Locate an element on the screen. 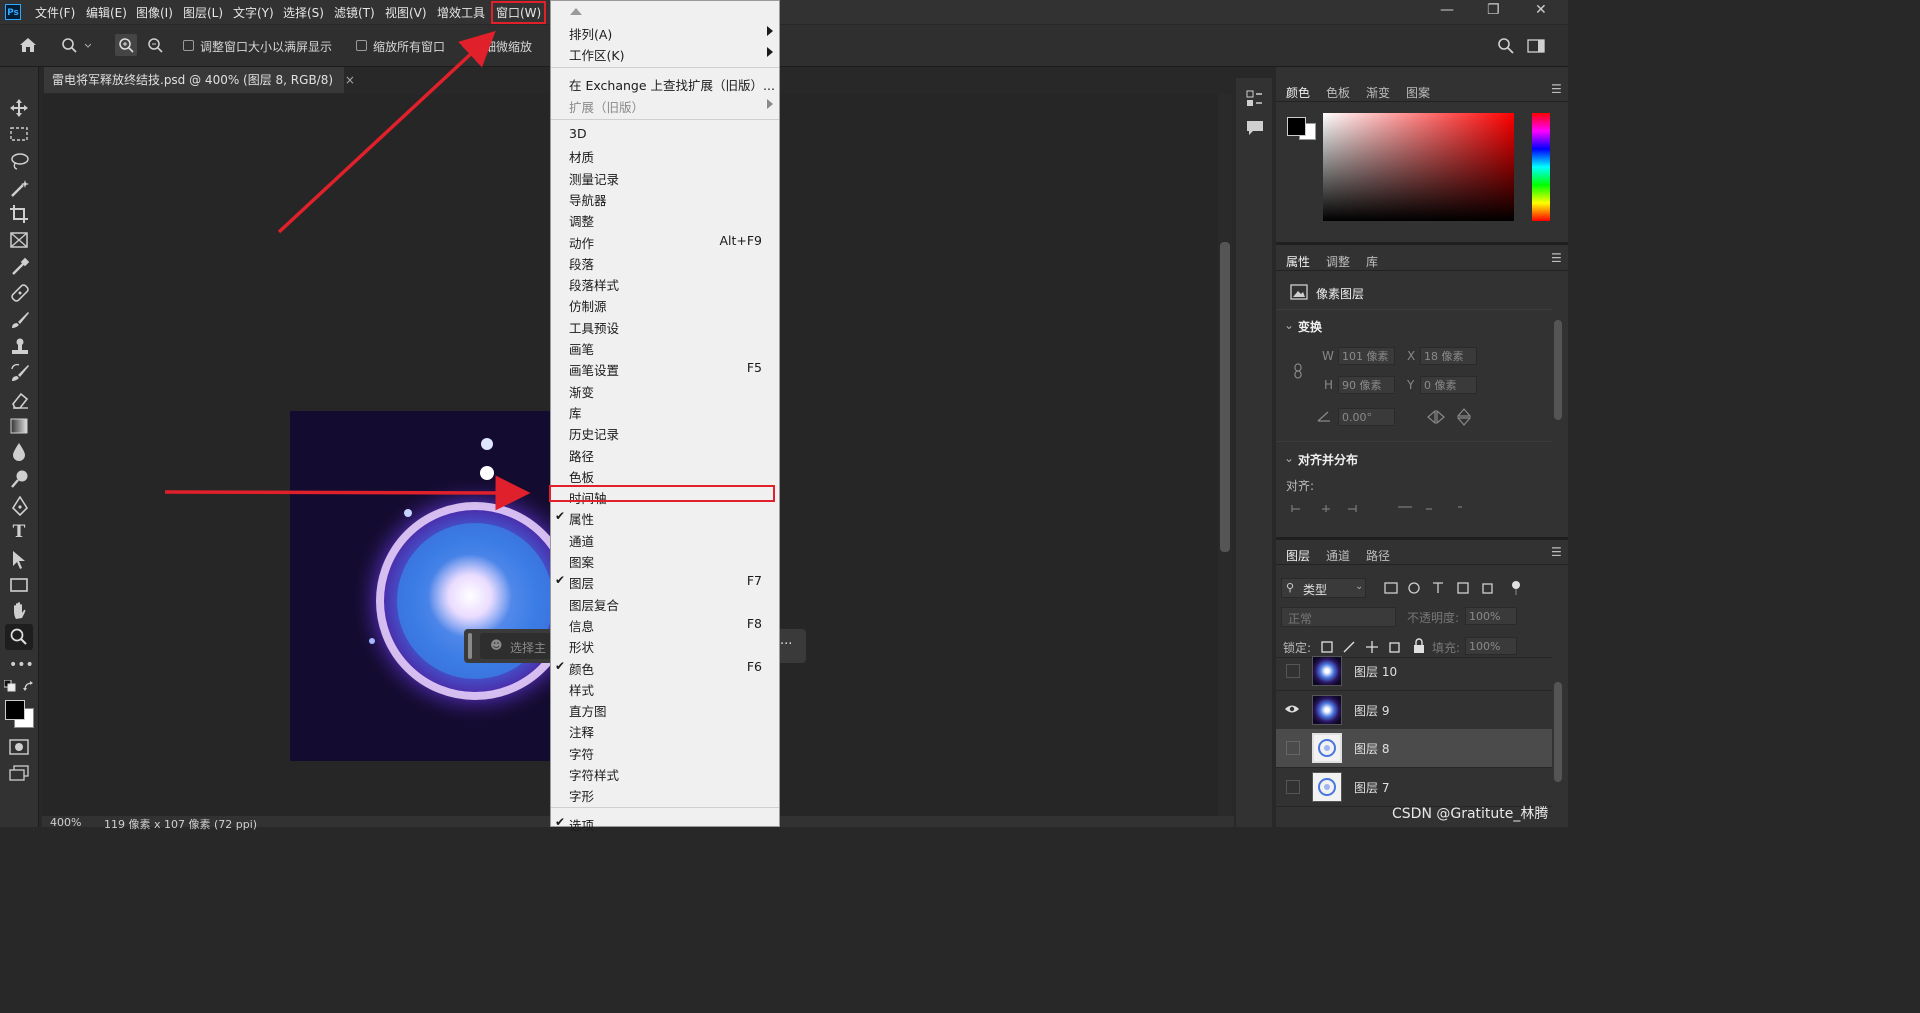  properties-scroll-thumb is located at coordinates (1558, 370).